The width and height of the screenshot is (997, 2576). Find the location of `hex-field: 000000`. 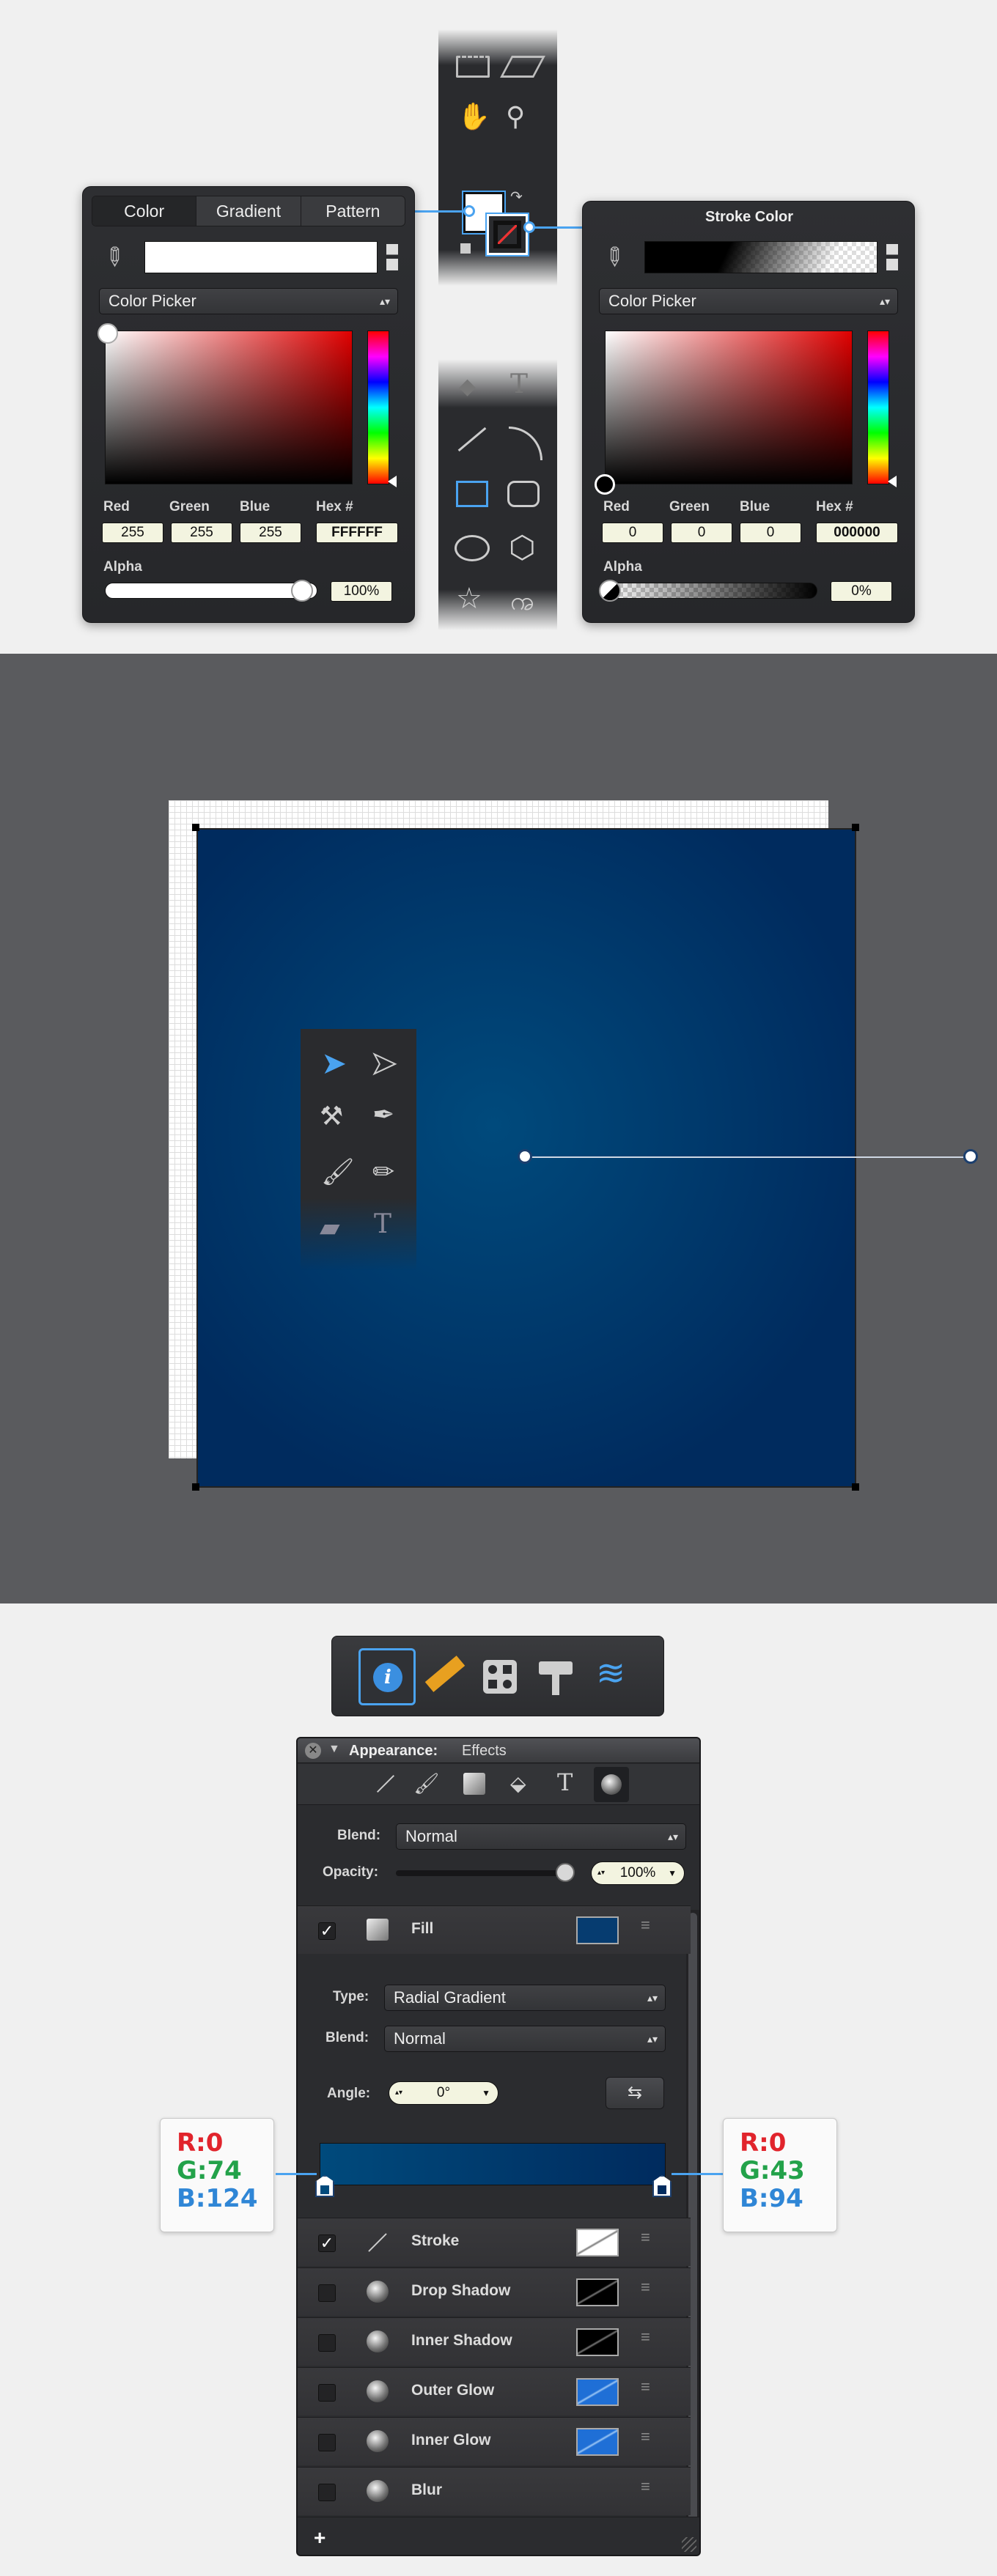

hex-field: 000000 is located at coordinates (857, 533).